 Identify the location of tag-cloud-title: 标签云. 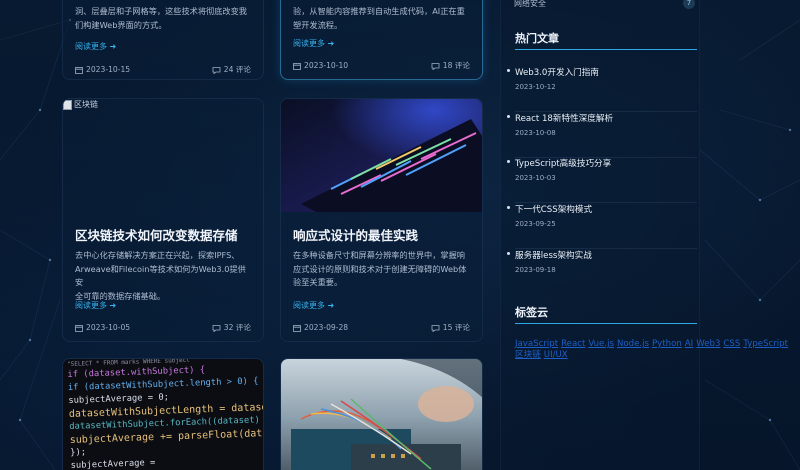
(531, 312).